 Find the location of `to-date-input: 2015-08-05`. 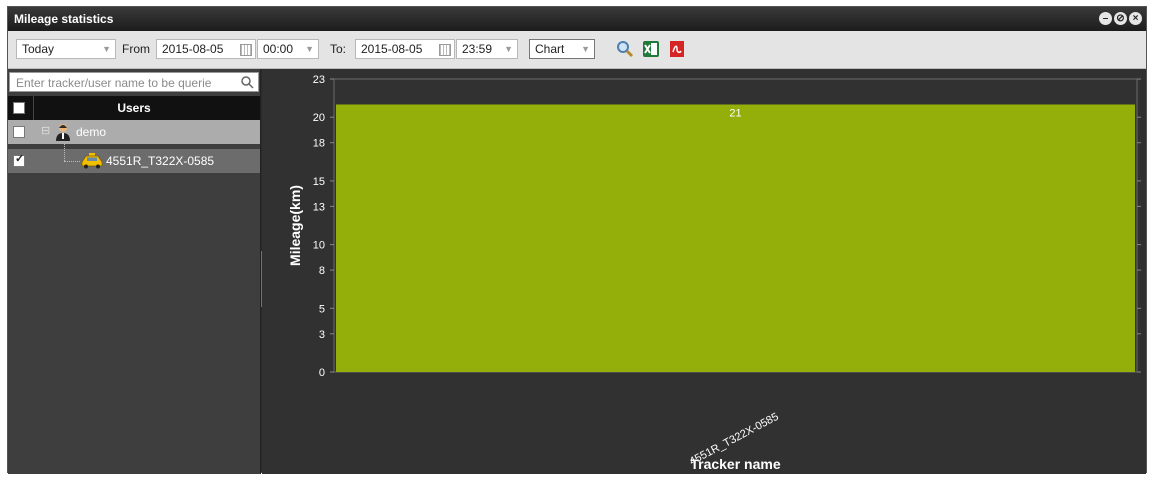

to-date-input: 2015-08-05 is located at coordinates (405, 49).